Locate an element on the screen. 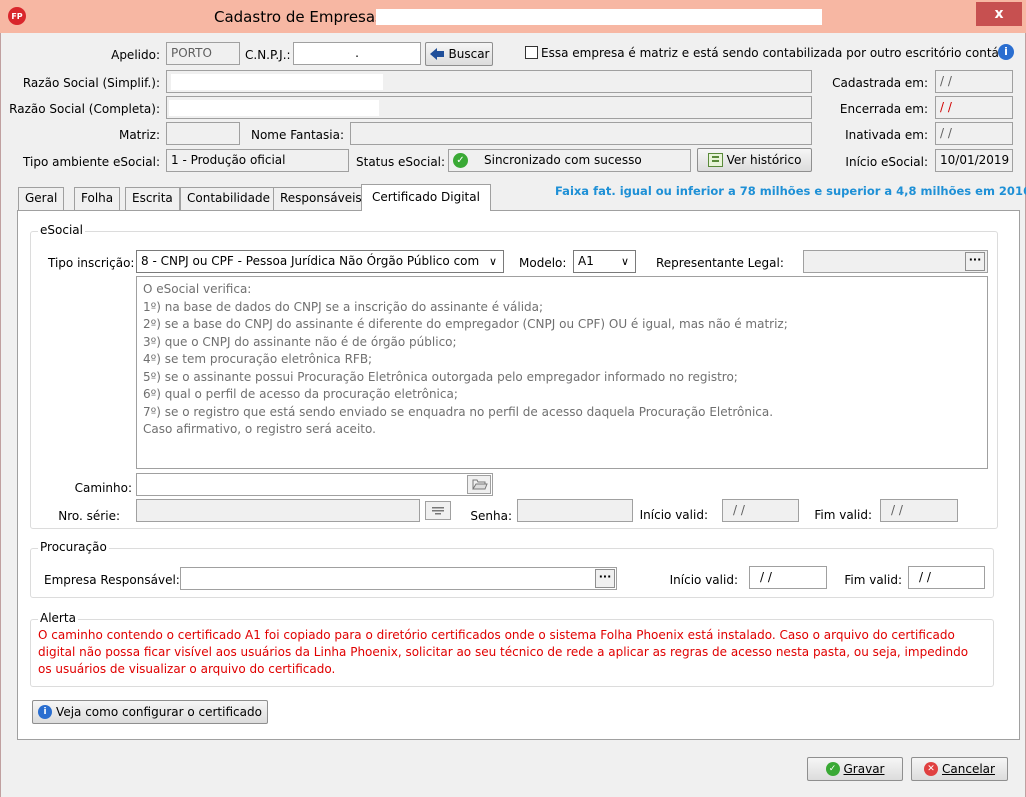 This screenshot has width=1026, height=797. window-title: Cadastro de Empresas is located at coordinates (298, 17).